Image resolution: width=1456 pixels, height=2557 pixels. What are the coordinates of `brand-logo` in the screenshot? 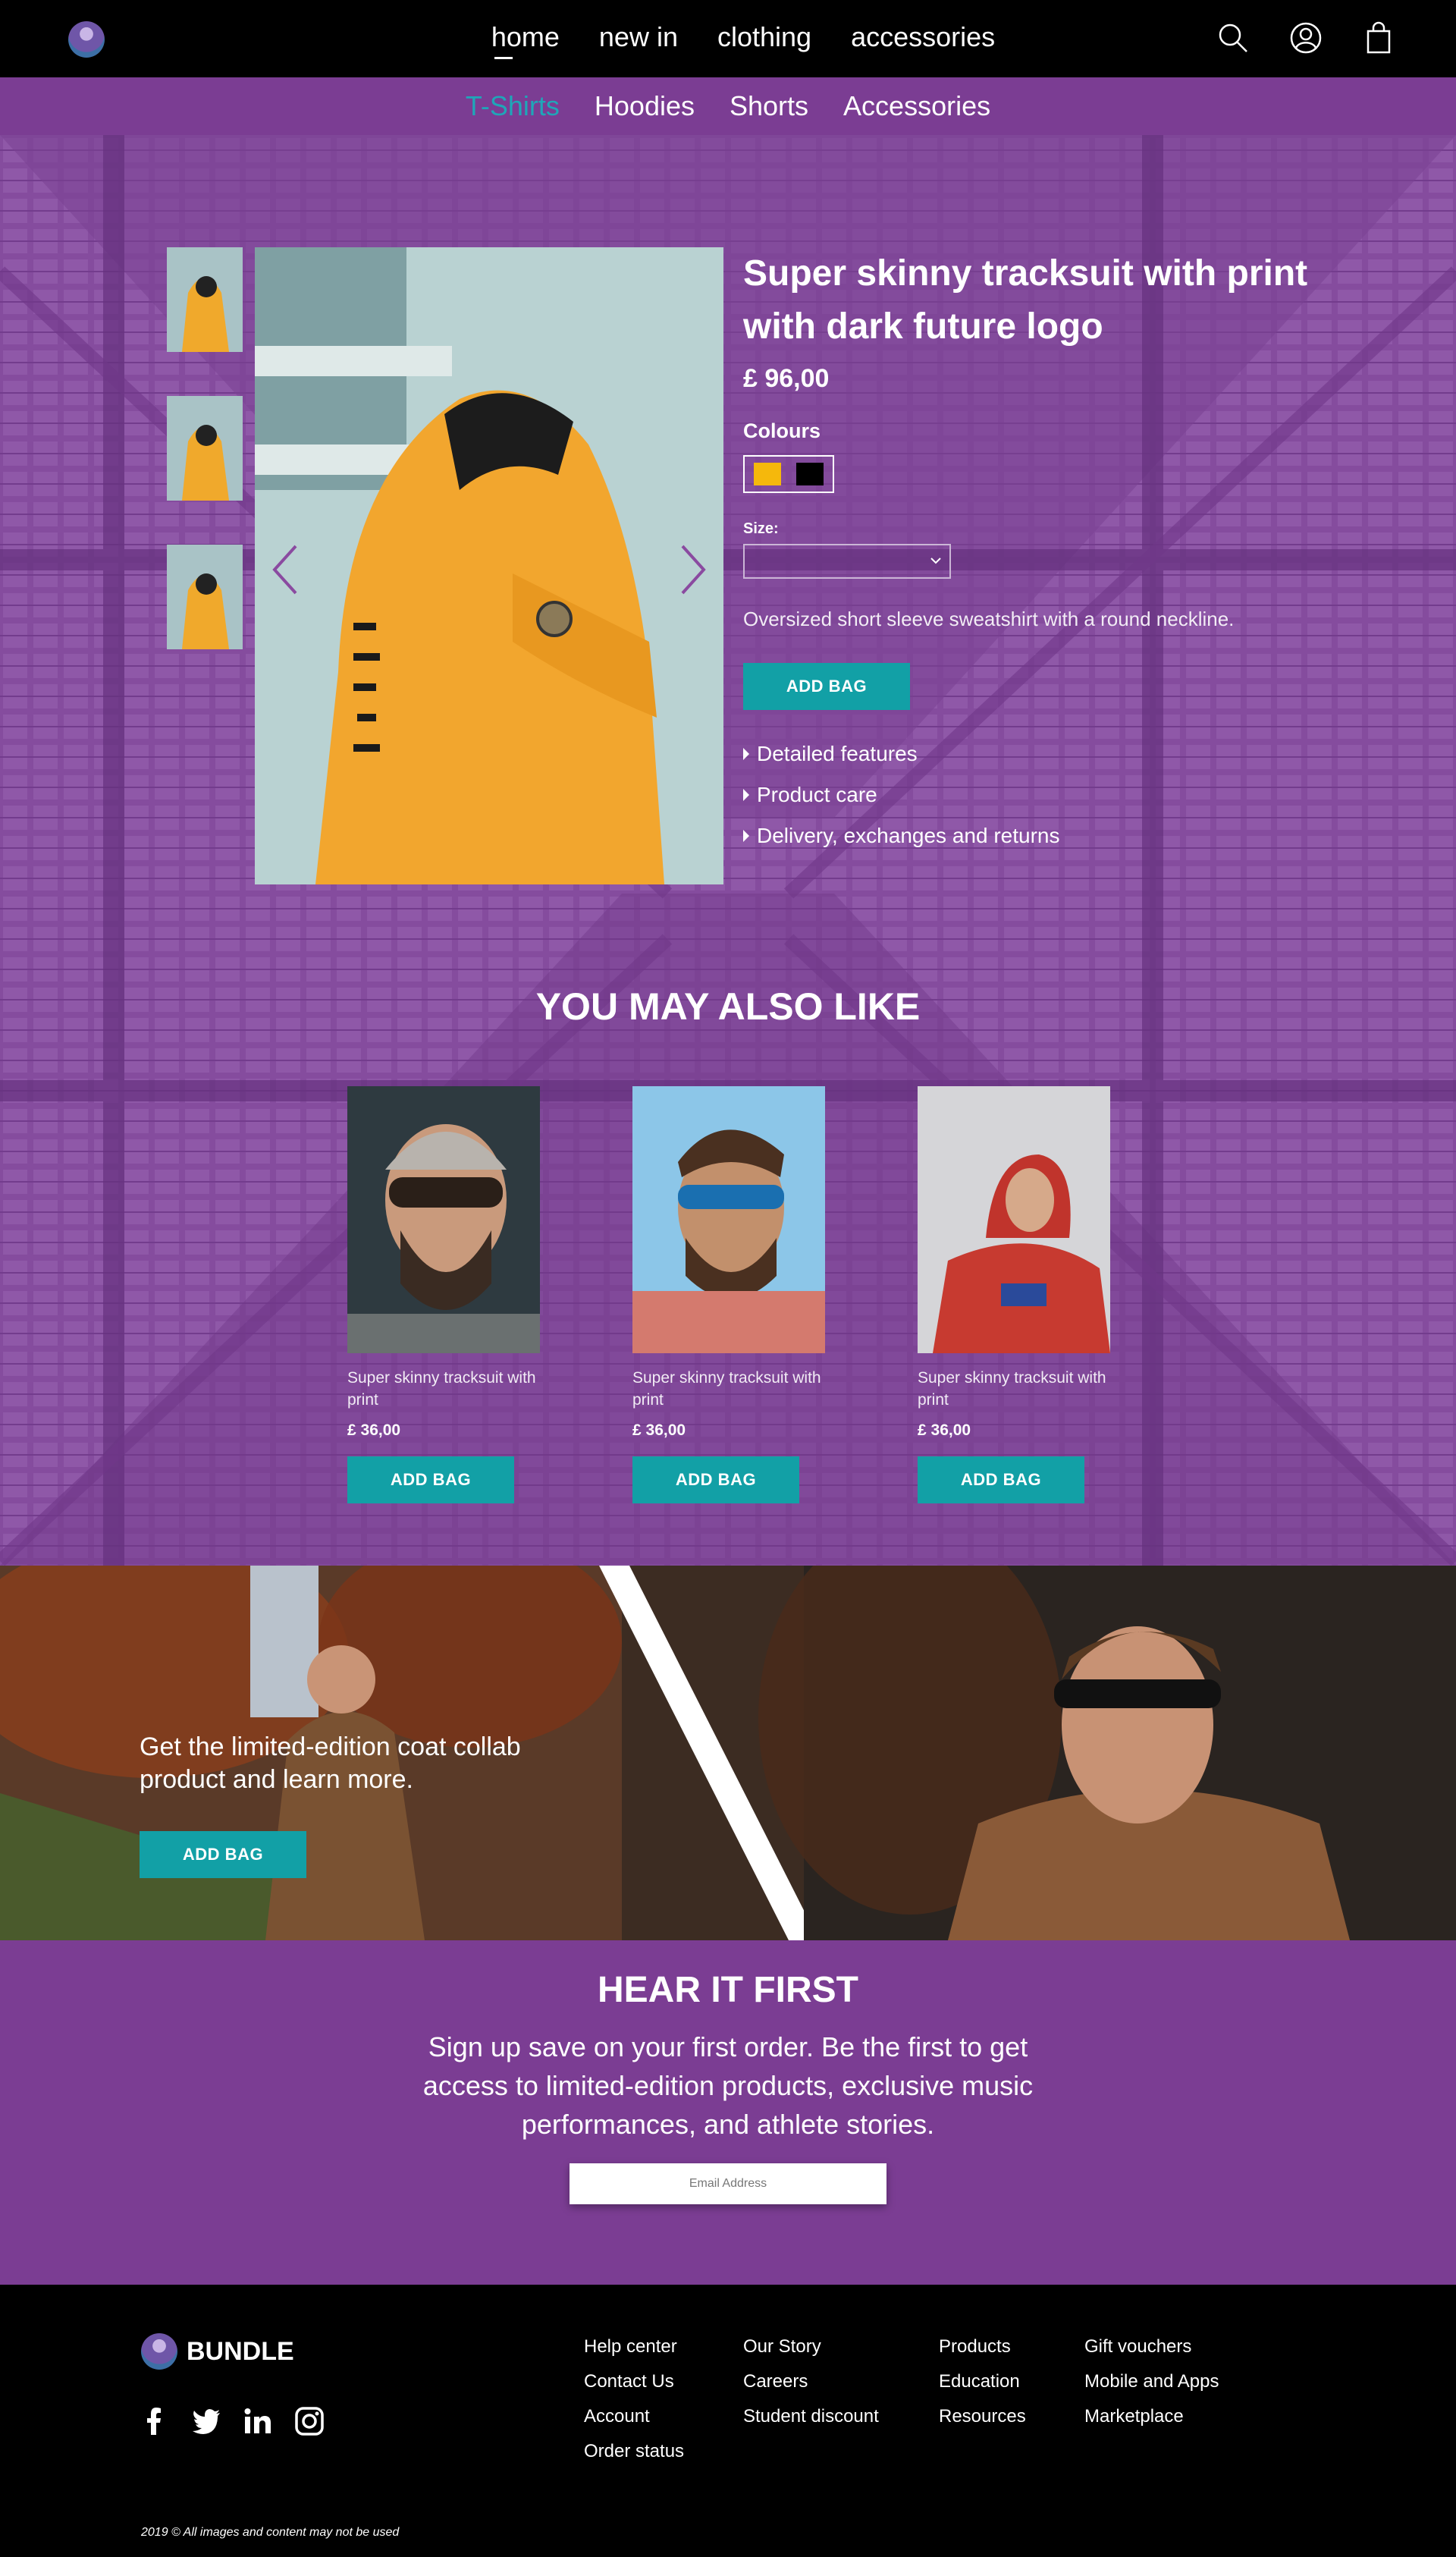 It's located at (159, 2351).